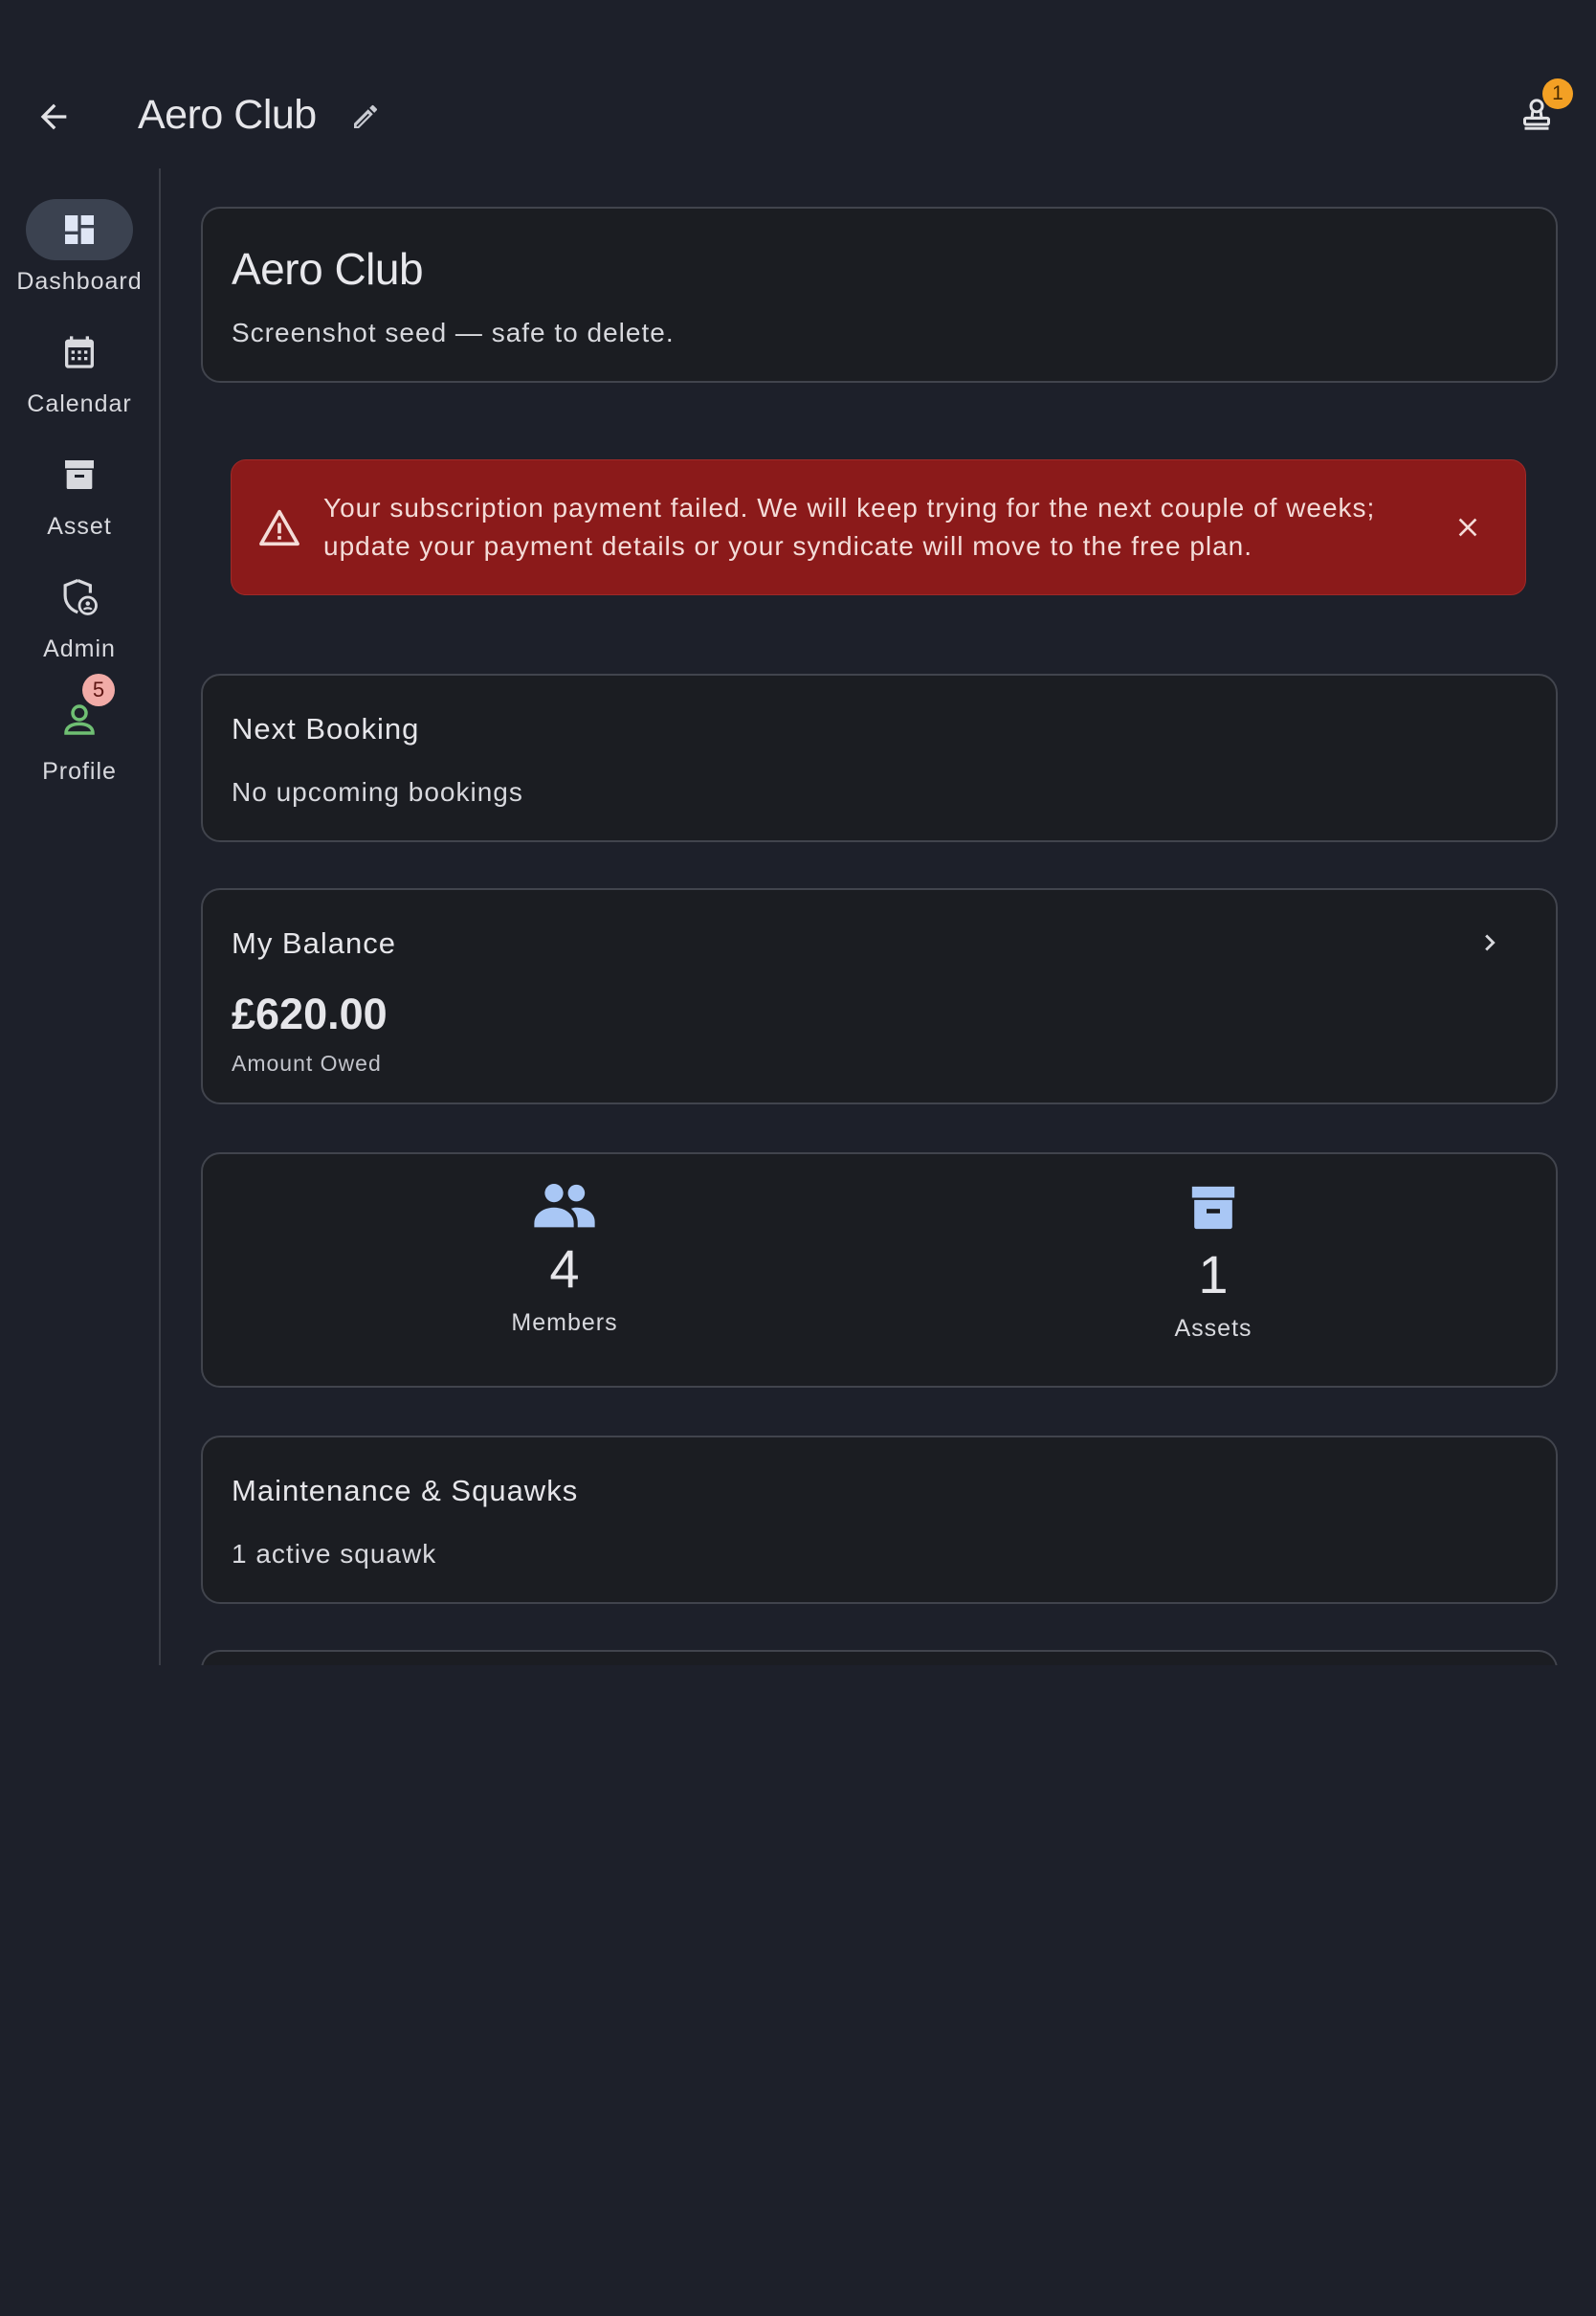  I want to click on warning-icon, so click(279, 527).